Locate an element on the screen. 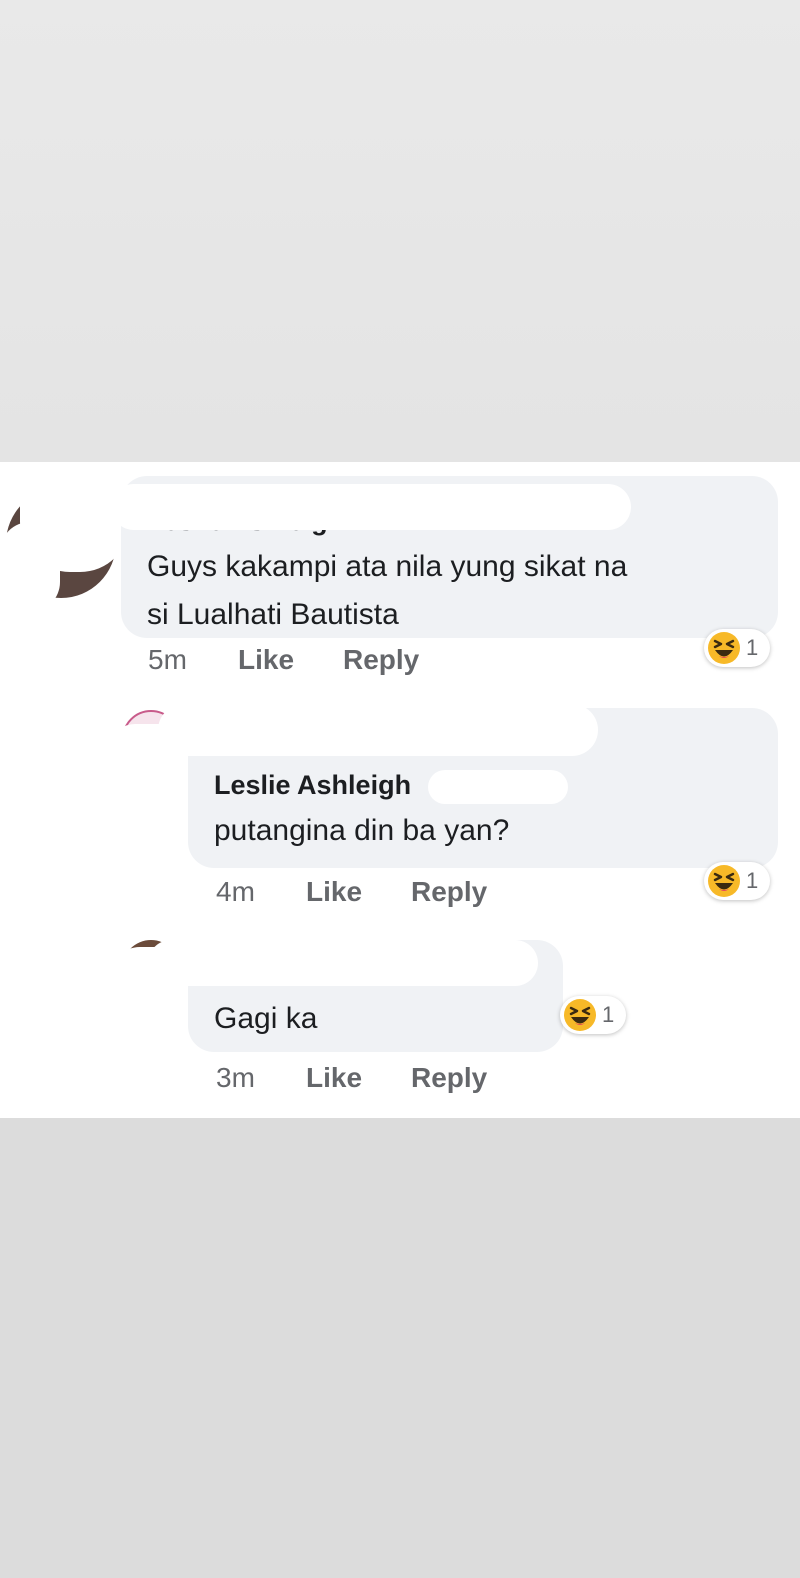  timestamp: 4m is located at coordinates (235, 892).